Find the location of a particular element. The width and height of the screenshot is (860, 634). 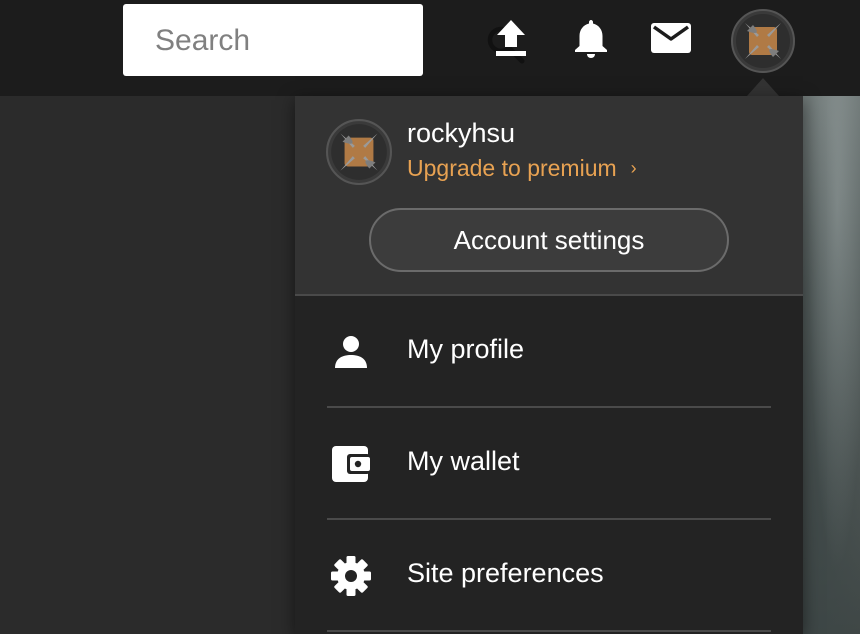

menu-item-my-profile: My profile is located at coordinates (549, 351).